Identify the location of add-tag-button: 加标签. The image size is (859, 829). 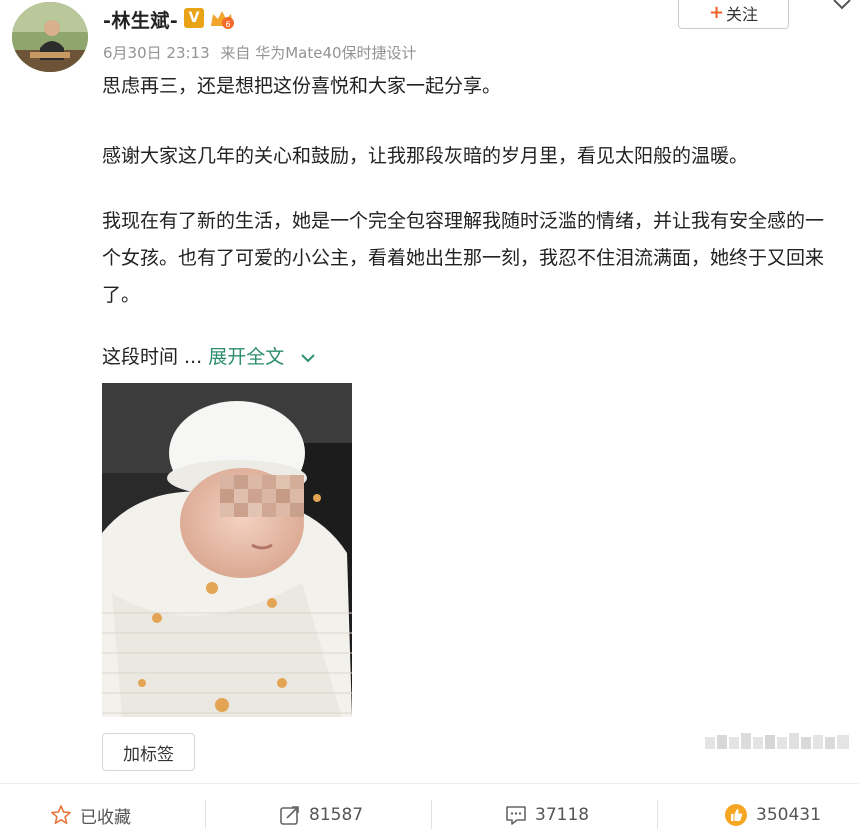
(148, 752).